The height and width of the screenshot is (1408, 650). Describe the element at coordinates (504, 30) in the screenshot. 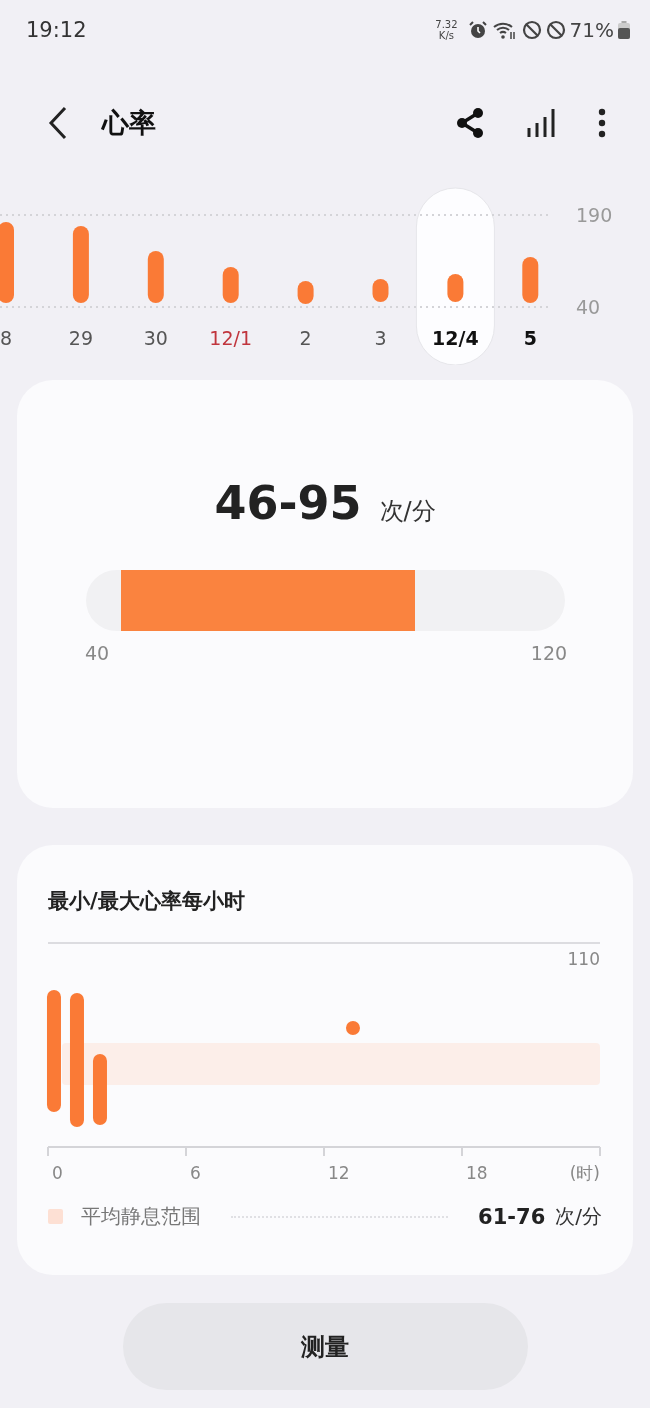

I see `wifi-icon` at that location.